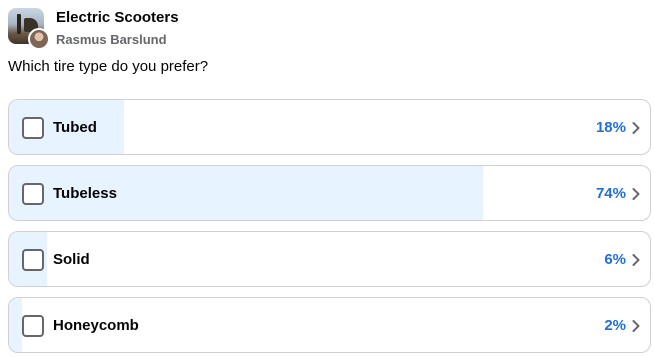  Describe the element at coordinates (117, 18) in the screenshot. I see `group-name-link: Electric Scooters` at that location.